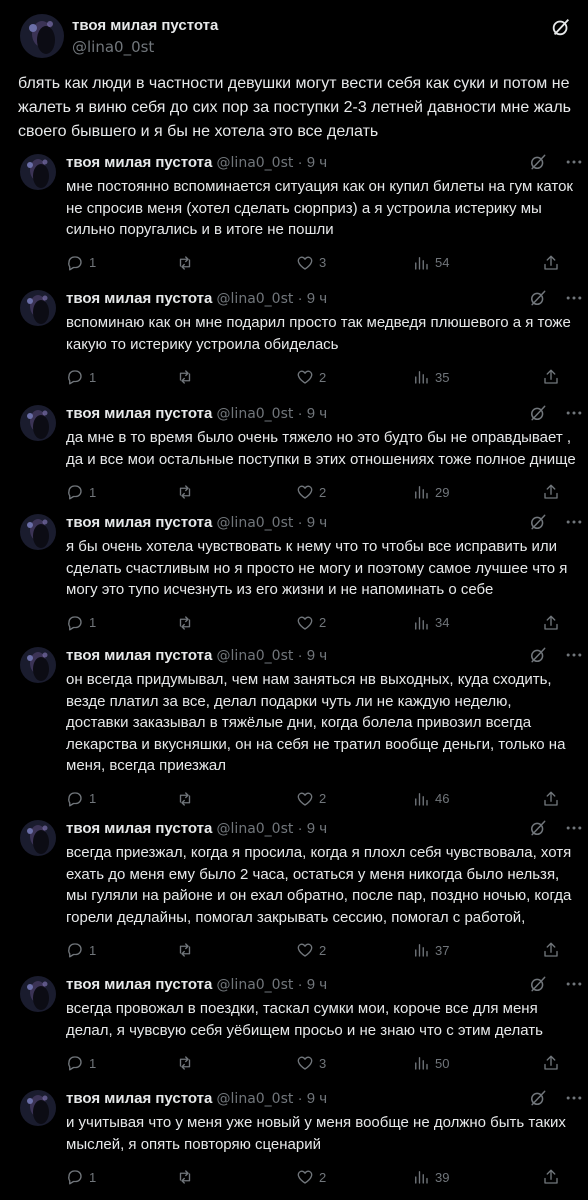 This screenshot has width=588, height=1200. What do you see at coordinates (430, 799) in the screenshot?
I see `views-button: 46` at bounding box center [430, 799].